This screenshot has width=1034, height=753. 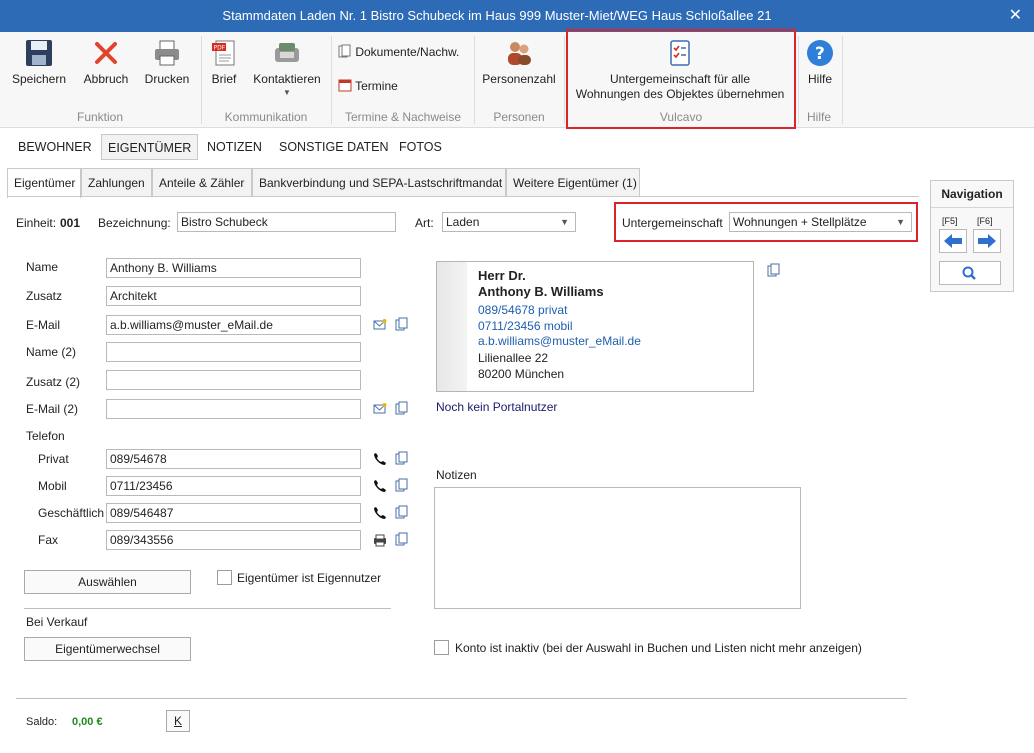 What do you see at coordinates (43, 325) in the screenshot?
I see `email-label: E-Mail` at bounding box center [43, 325].